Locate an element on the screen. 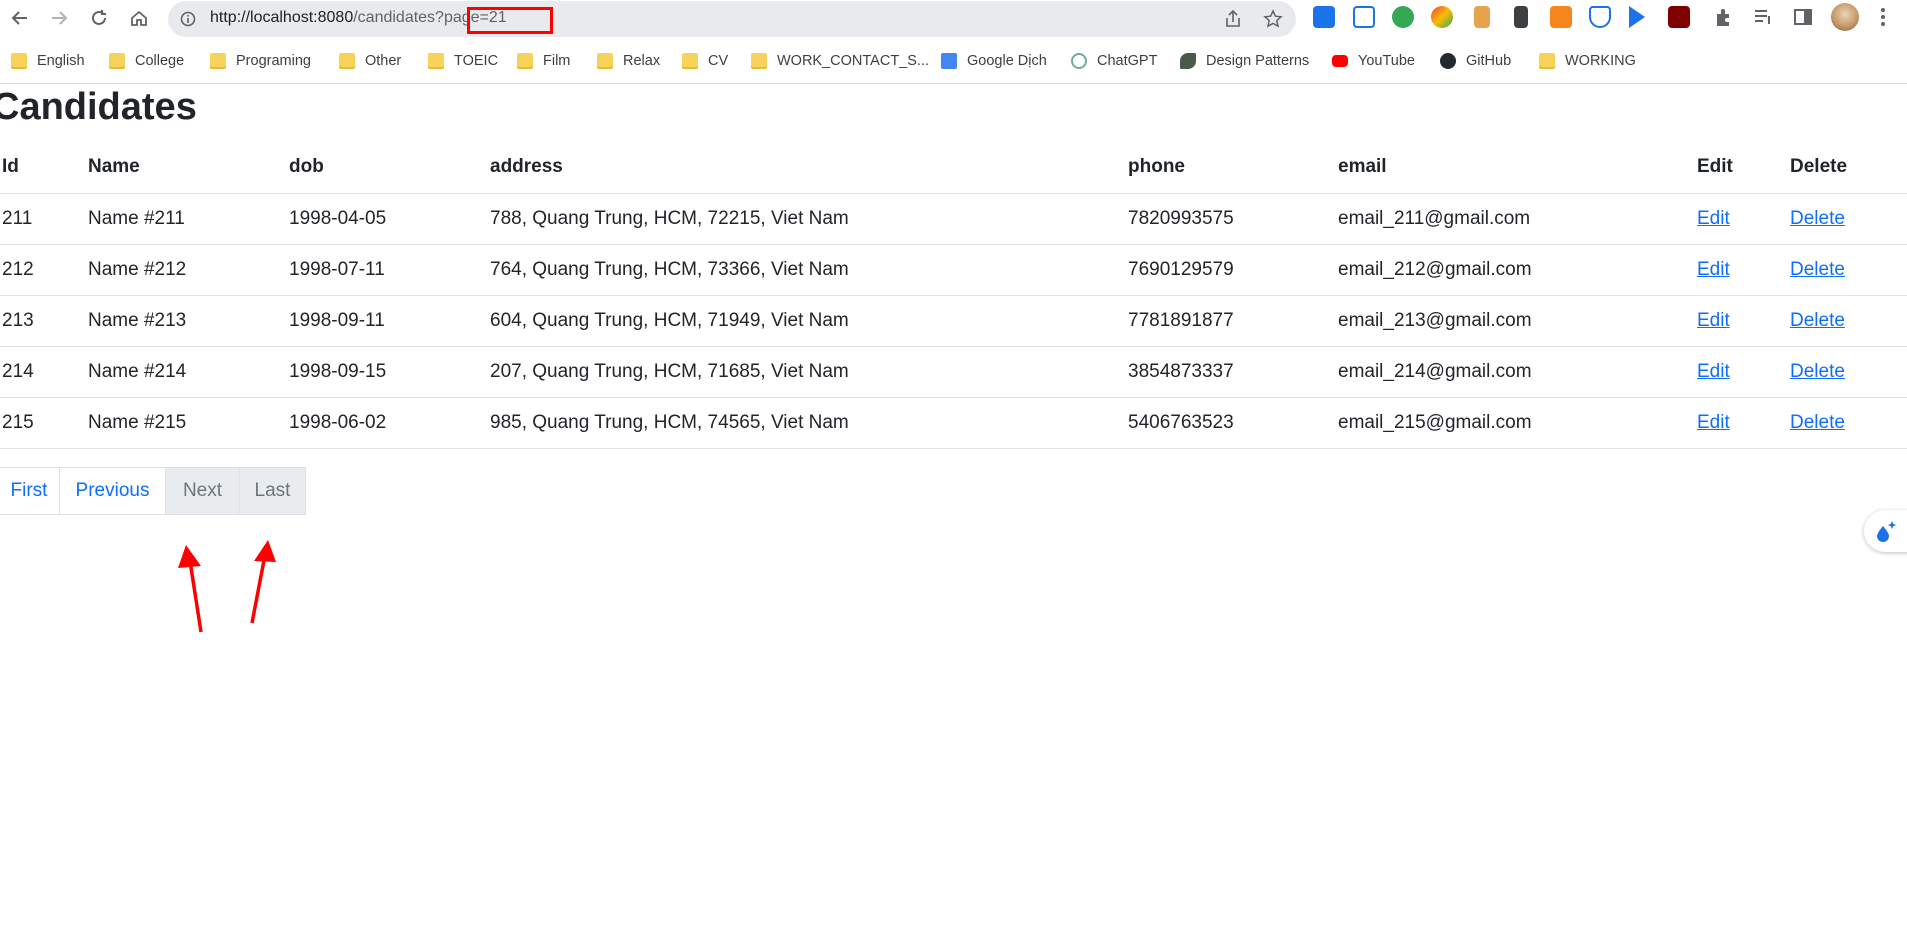 Image resolution: width=1907 pixels, height=937 pixels. home-icon is located at coordinates (139, 18).